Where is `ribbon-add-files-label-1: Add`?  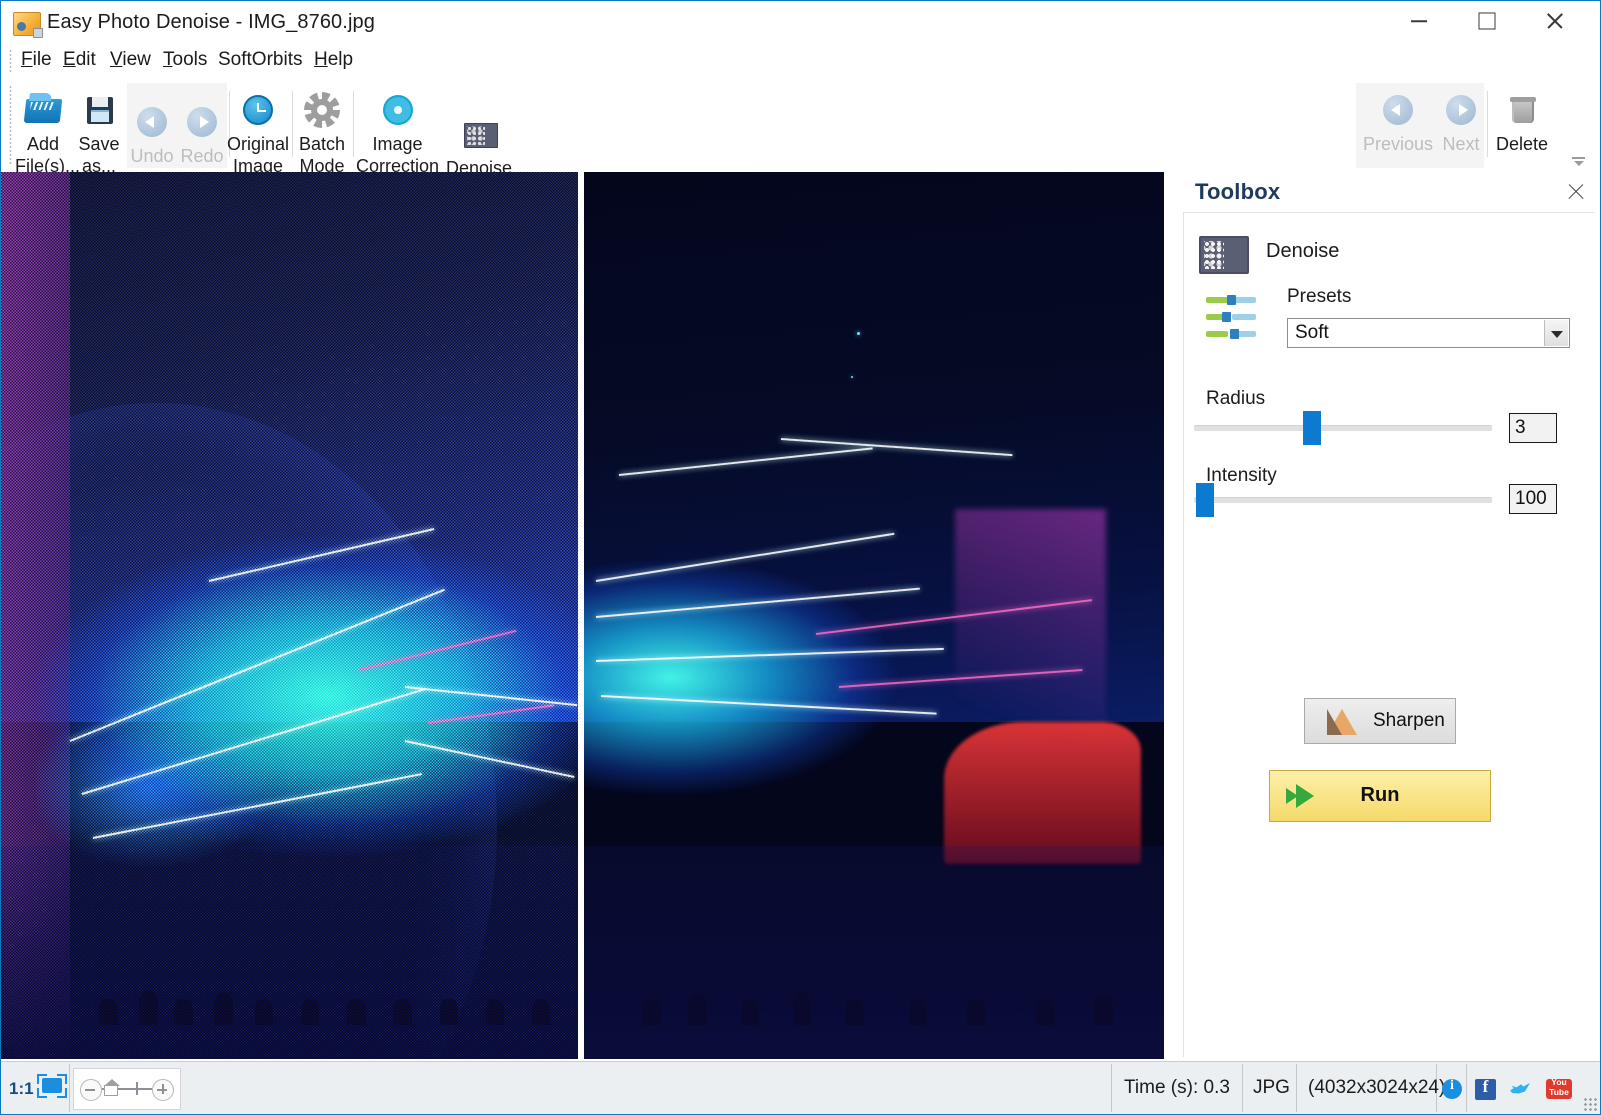 ribbon-add-files-label-1: Add is located at coordinates (43, 144).